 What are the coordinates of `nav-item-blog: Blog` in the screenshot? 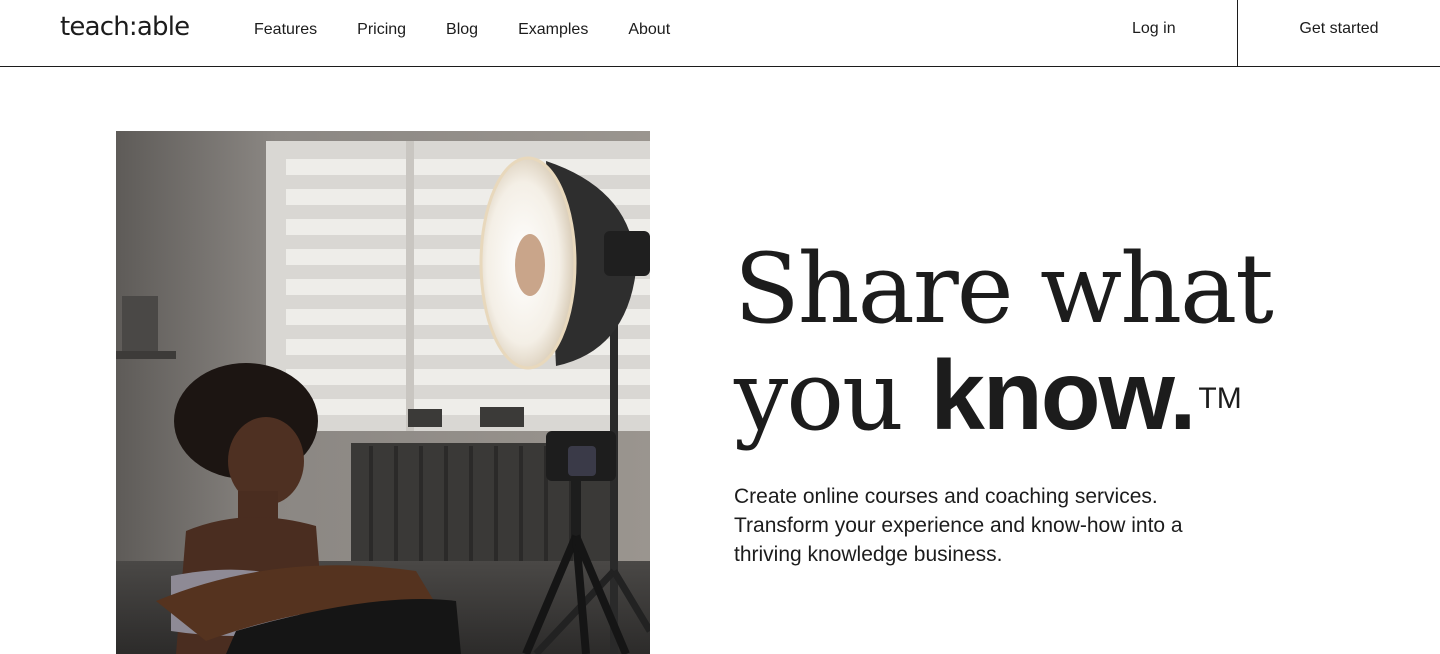 It's located at (462, 30).